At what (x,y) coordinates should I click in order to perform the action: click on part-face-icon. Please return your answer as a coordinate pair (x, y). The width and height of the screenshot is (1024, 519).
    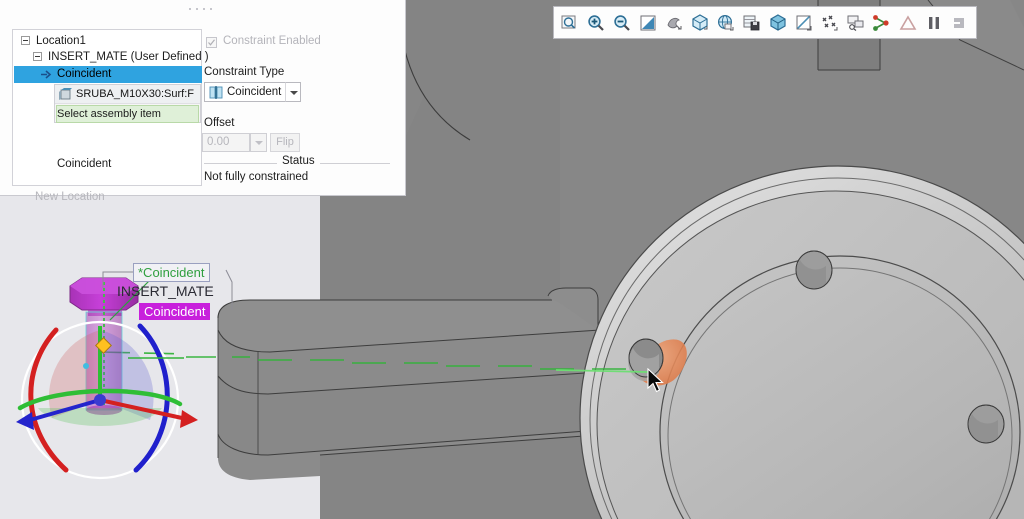
    Looking at the image, I should click on (65, 94).